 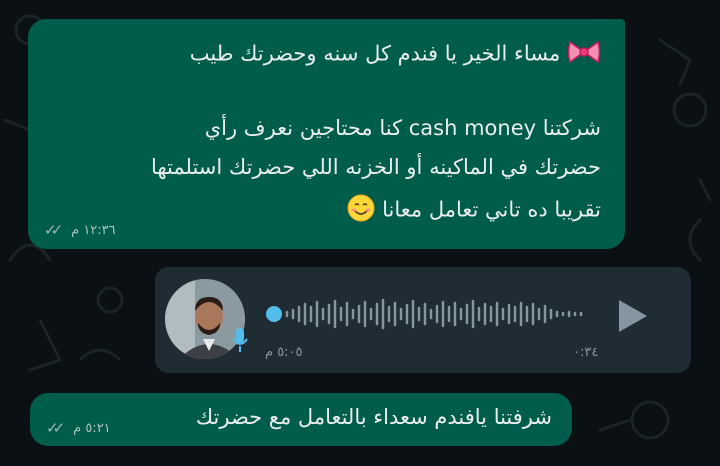 I want to click on message-meta: ✓✓ ١٢:٣٦ م, so click(x=80, y=230).